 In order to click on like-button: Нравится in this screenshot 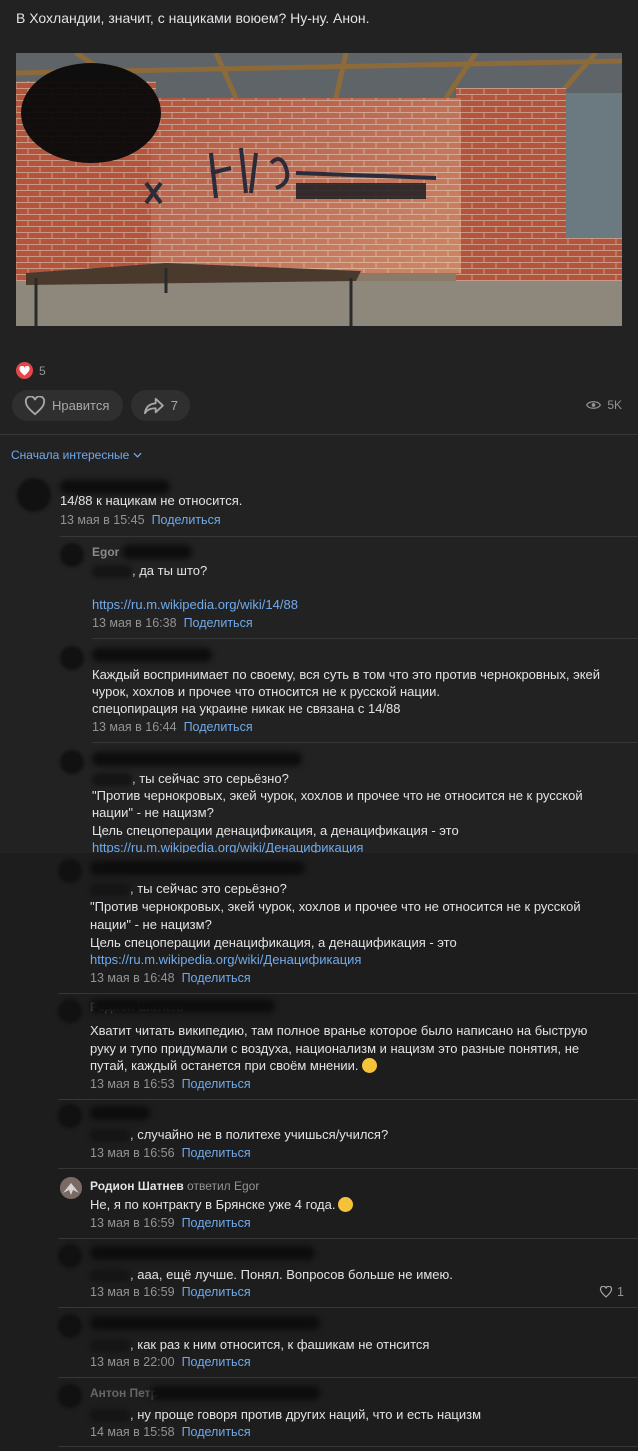, I will do `click(67, 405)`.